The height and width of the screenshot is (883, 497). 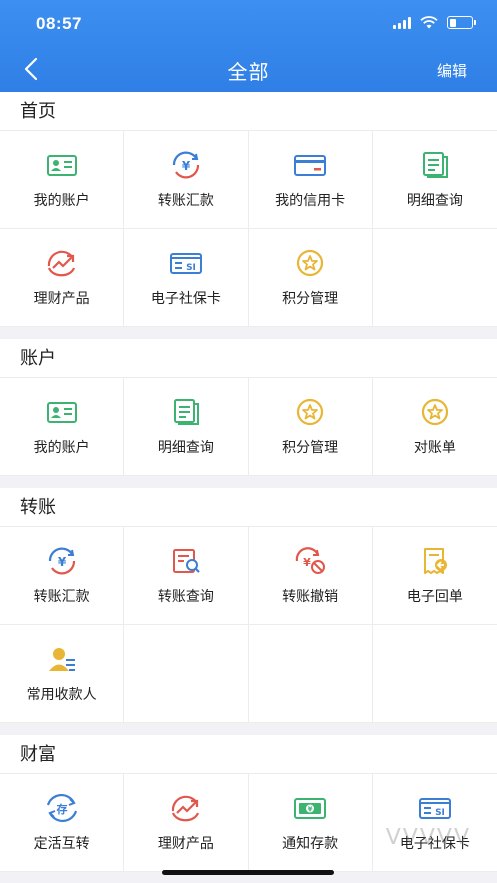 I want to click on deposit-exchange-icon: 存, so click(x=62, y=808).